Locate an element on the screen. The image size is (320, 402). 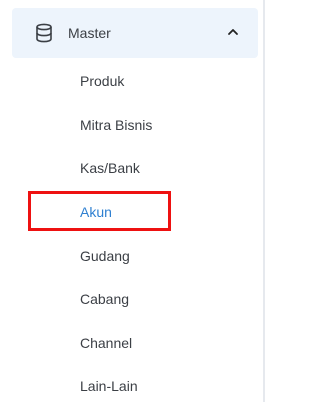
menu-item-kas-bank: Kas/Bank is located at coordinates (135, 168).